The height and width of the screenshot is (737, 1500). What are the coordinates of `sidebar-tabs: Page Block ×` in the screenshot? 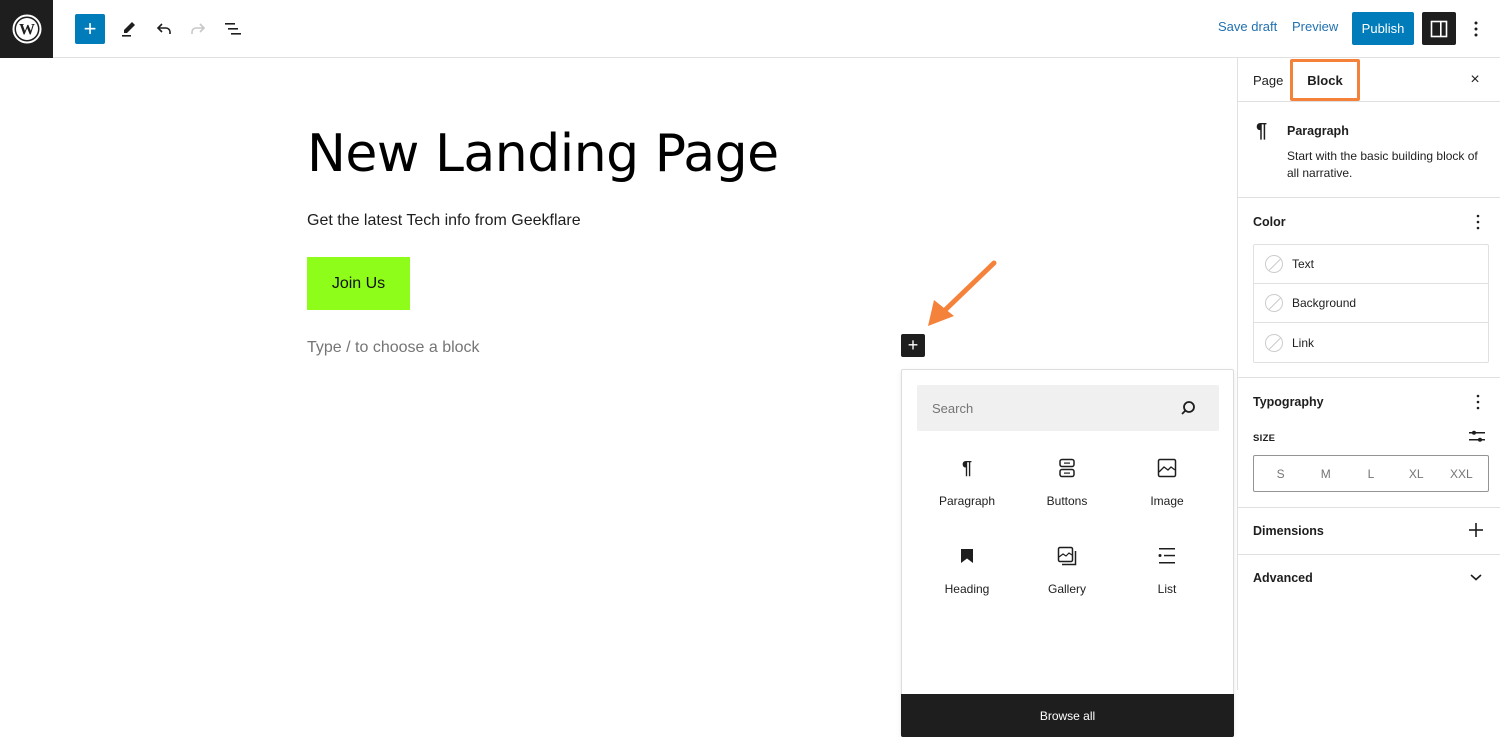 It's located at (1369, 80).